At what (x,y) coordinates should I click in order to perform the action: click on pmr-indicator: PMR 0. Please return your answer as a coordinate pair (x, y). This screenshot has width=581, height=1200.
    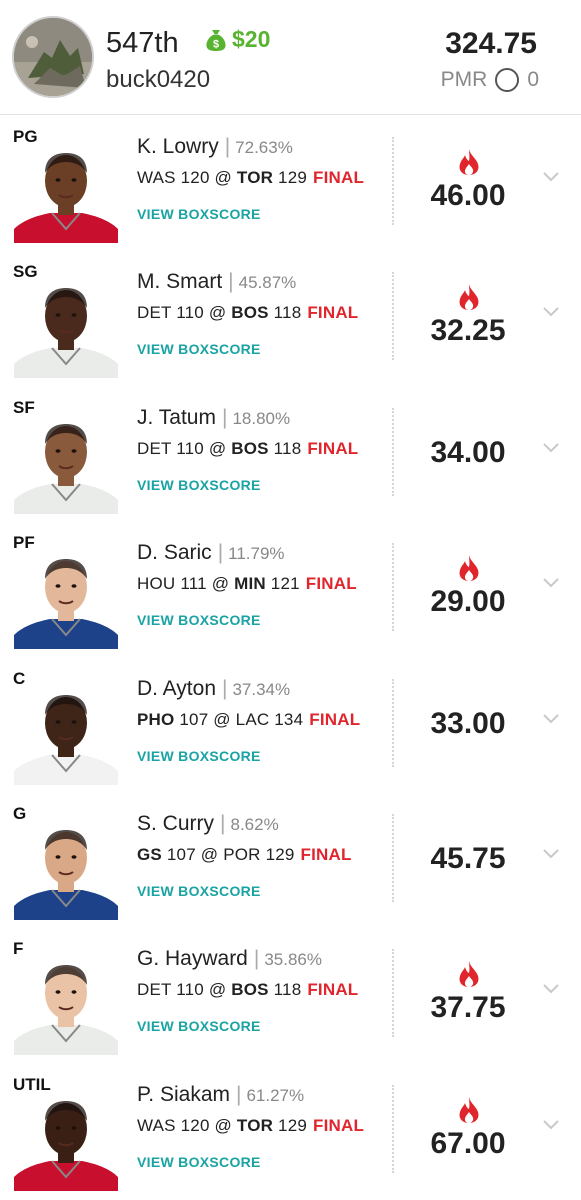
    Looking at the image, I should click on (490, 80).